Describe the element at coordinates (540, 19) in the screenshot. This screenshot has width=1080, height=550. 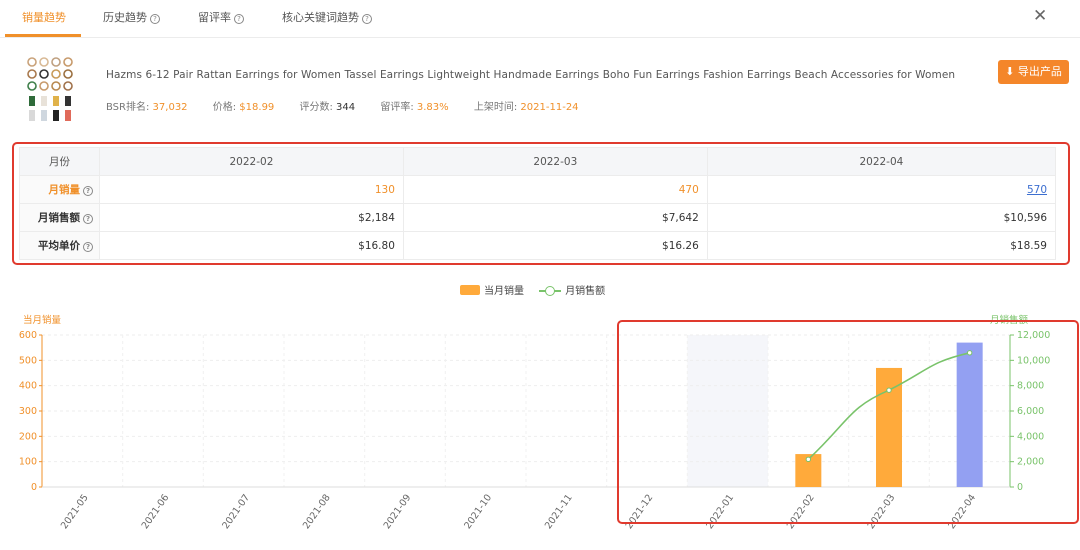
I see `tab-bar: 销量趋势 历史趋势? 留评率? 核心关键词趋势?` at that location.